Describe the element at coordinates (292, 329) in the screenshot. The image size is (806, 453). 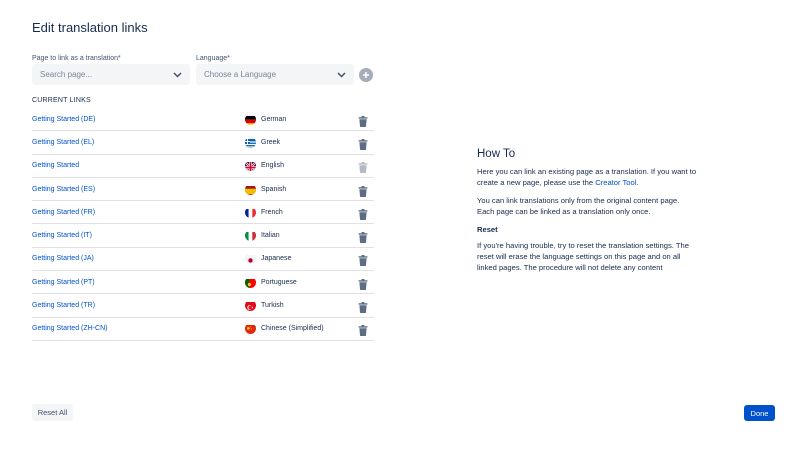
I see `language-name: Chinese (Simplified)` at that location.